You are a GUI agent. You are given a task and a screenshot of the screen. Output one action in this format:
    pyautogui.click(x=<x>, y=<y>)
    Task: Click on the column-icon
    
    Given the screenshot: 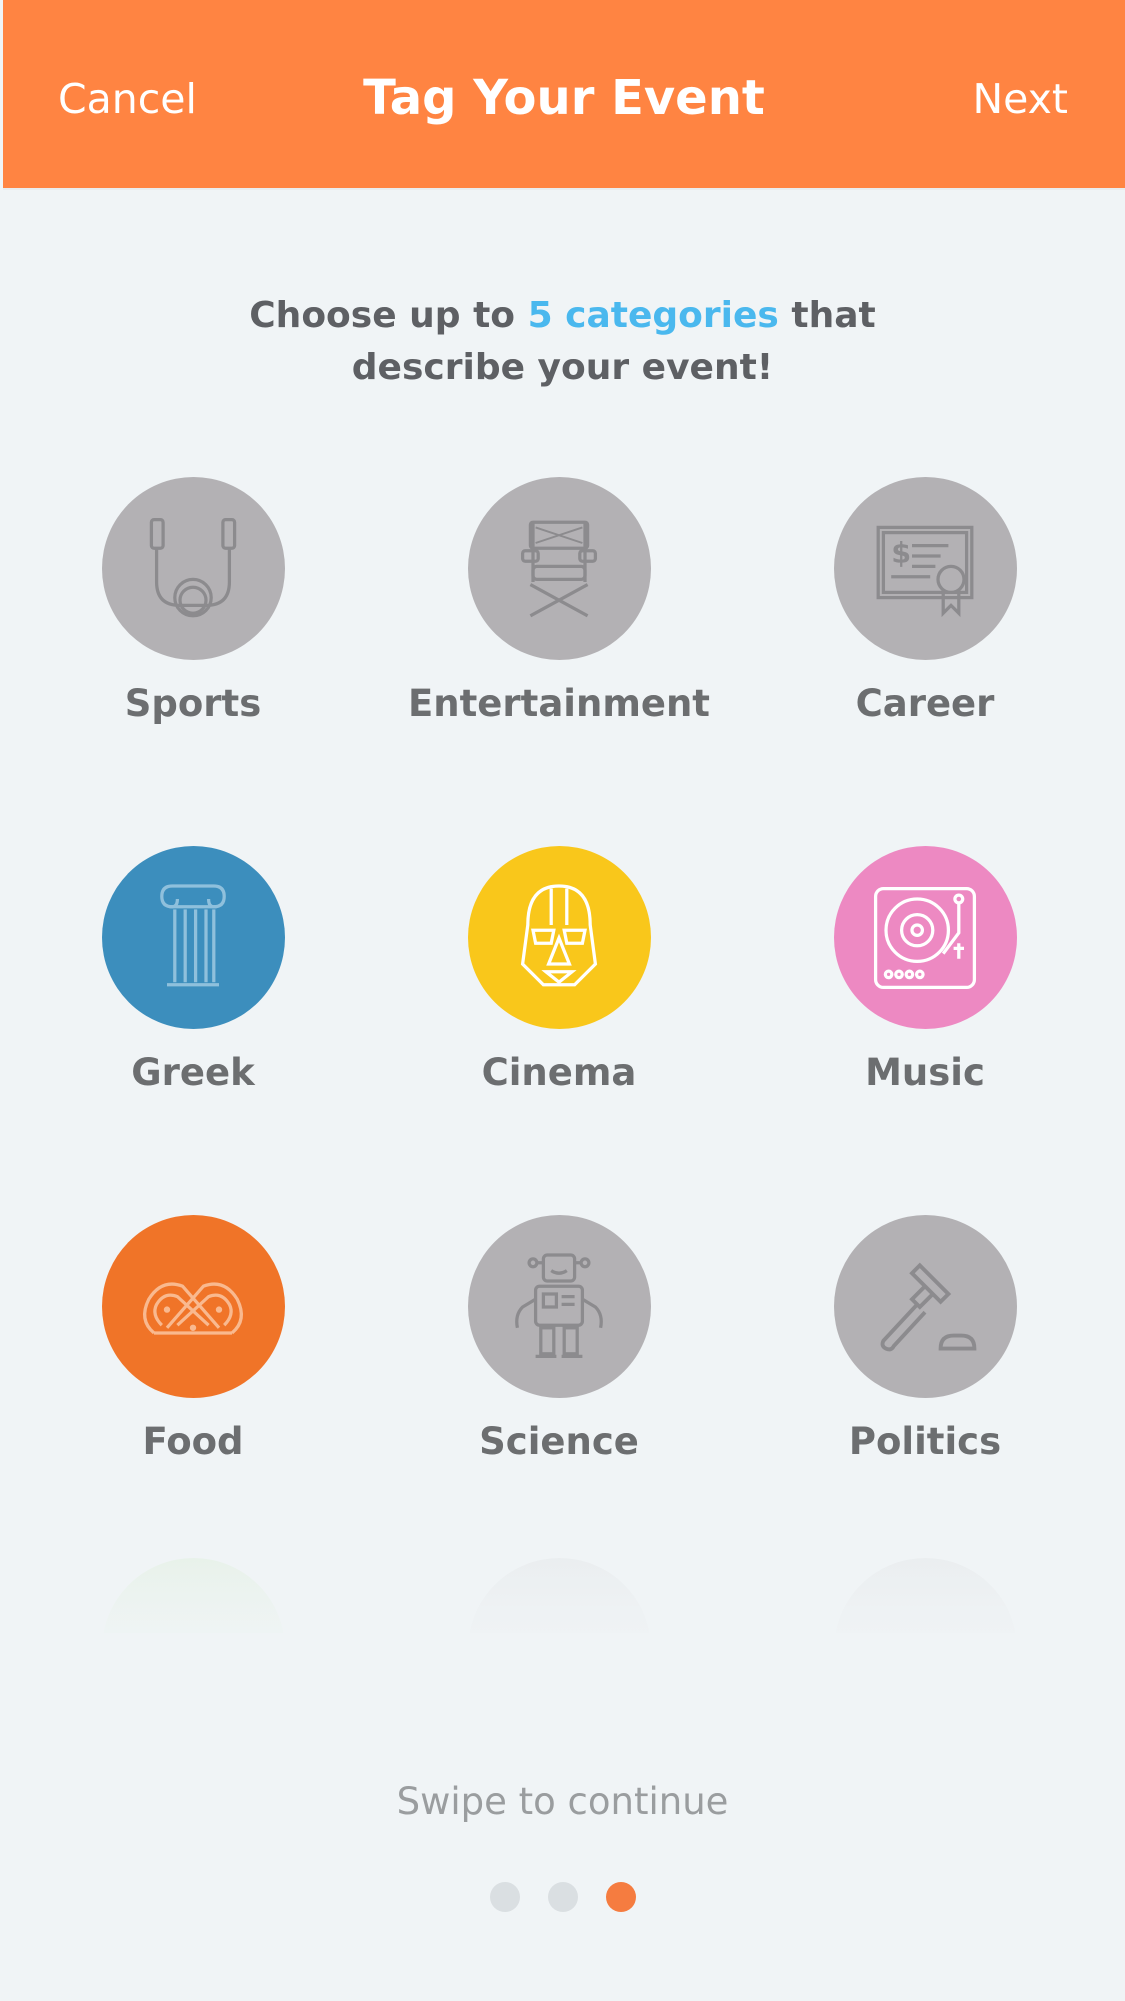 What is the action you would take?
    pyautogui.click(x=193, y=934)
    